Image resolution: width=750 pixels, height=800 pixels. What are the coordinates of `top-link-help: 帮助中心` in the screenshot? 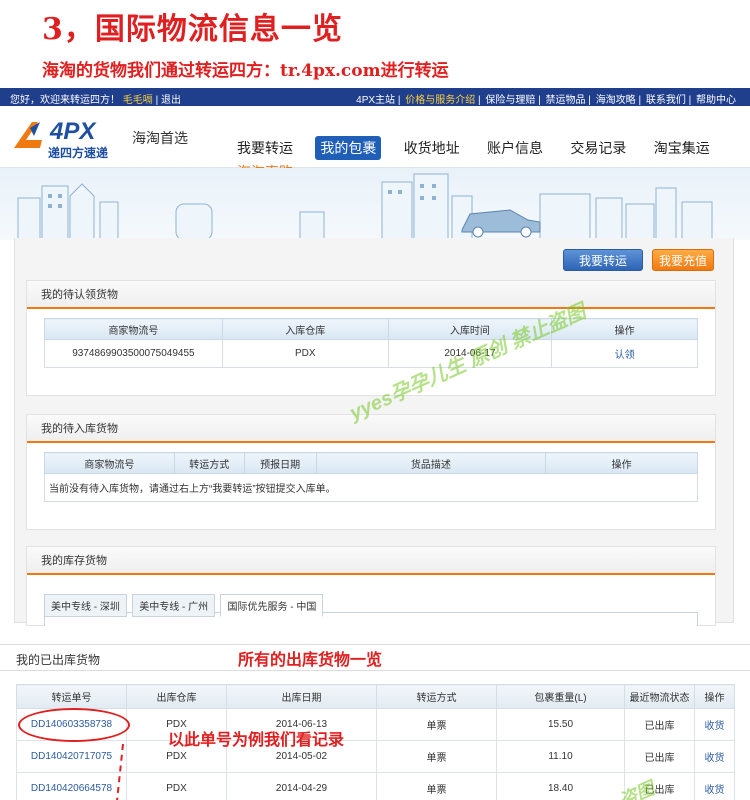 It's located at (716, 100).